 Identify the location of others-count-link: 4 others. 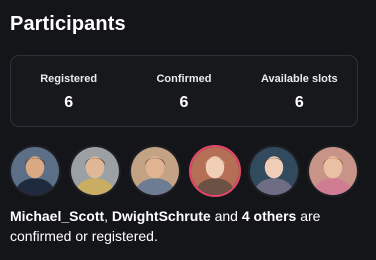
(269, 216).